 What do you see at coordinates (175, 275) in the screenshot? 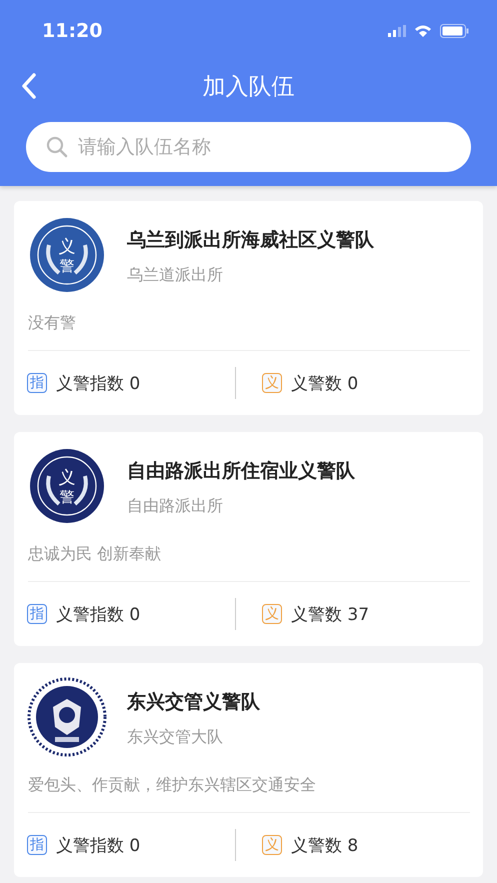
I see `station-name: 乌兰道派出所` at bounding box center [175, 275].